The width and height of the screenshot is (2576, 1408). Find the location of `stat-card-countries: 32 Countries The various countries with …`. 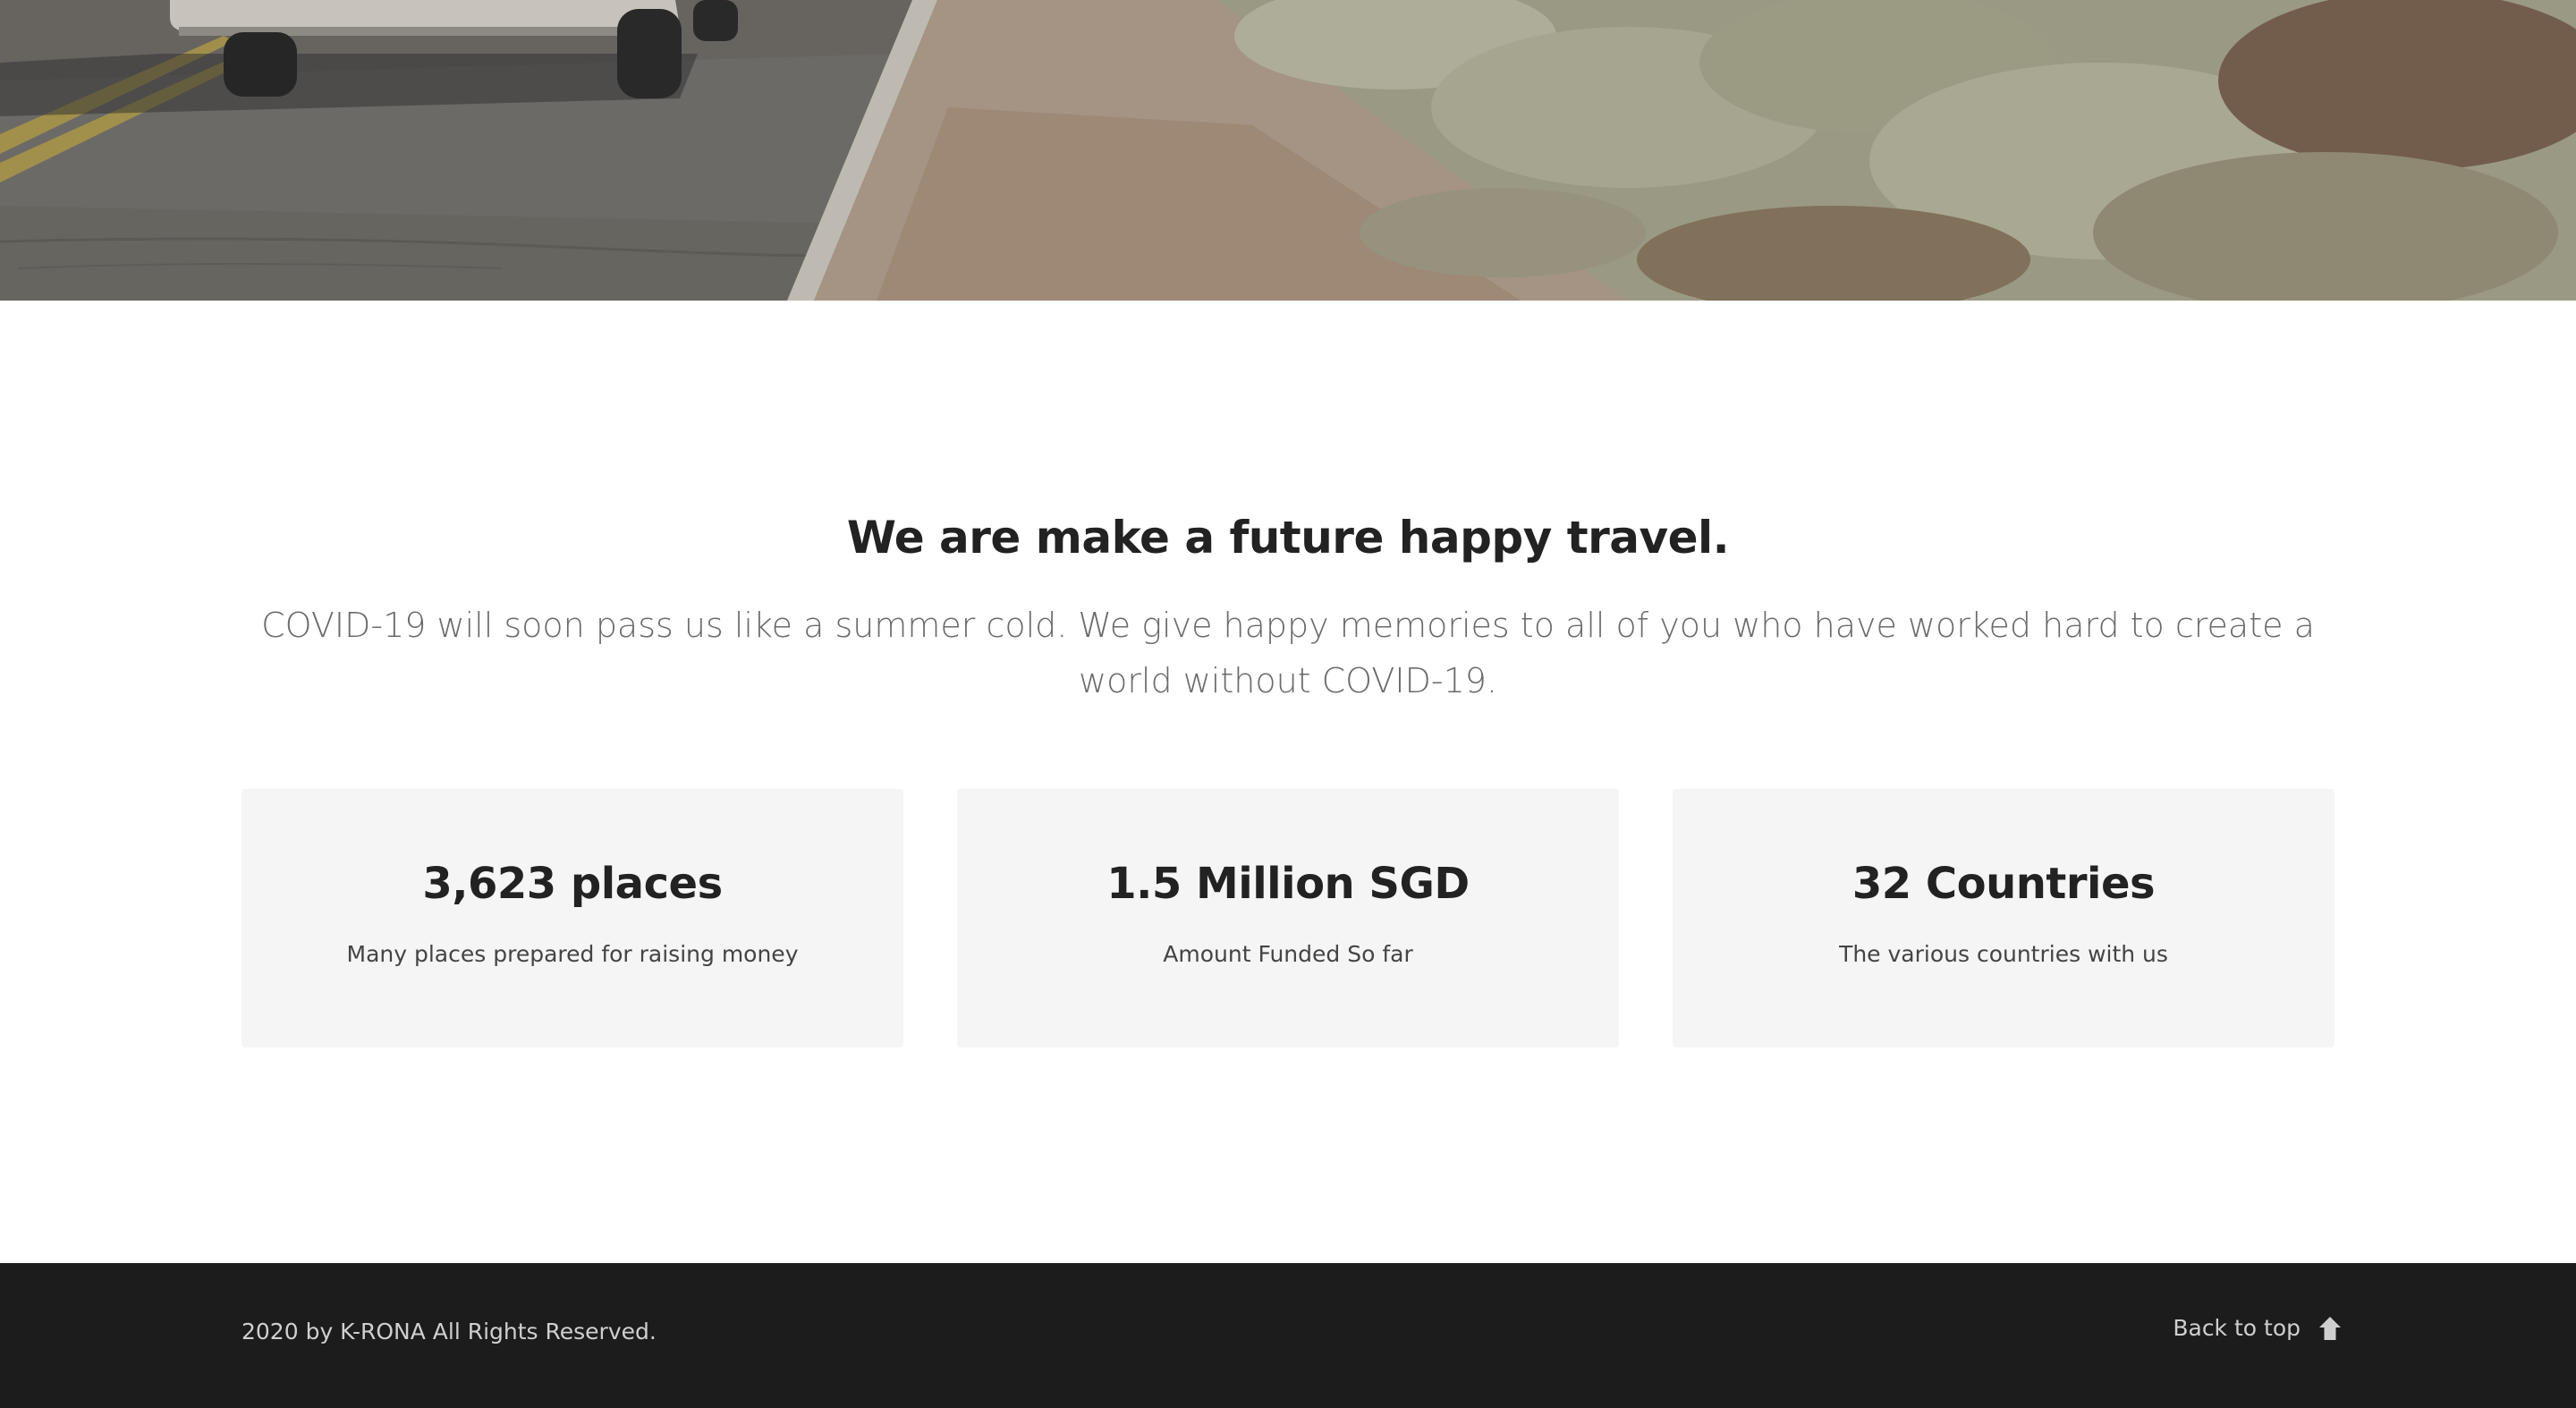

stat-card-countries: 32 Countries The various countries with … is located at coordinates (2003, 918).